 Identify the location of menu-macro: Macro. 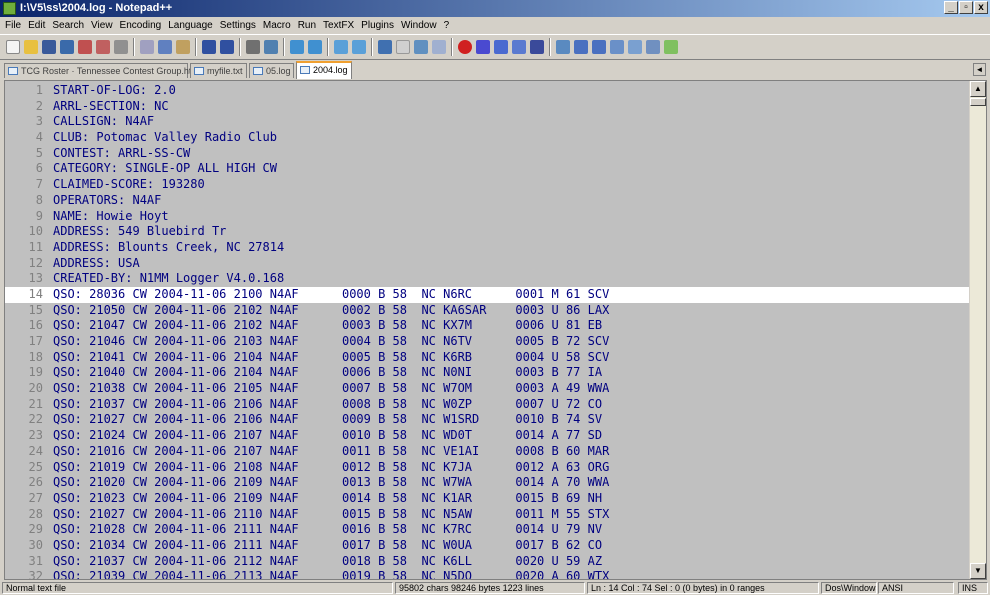
(278, 25).